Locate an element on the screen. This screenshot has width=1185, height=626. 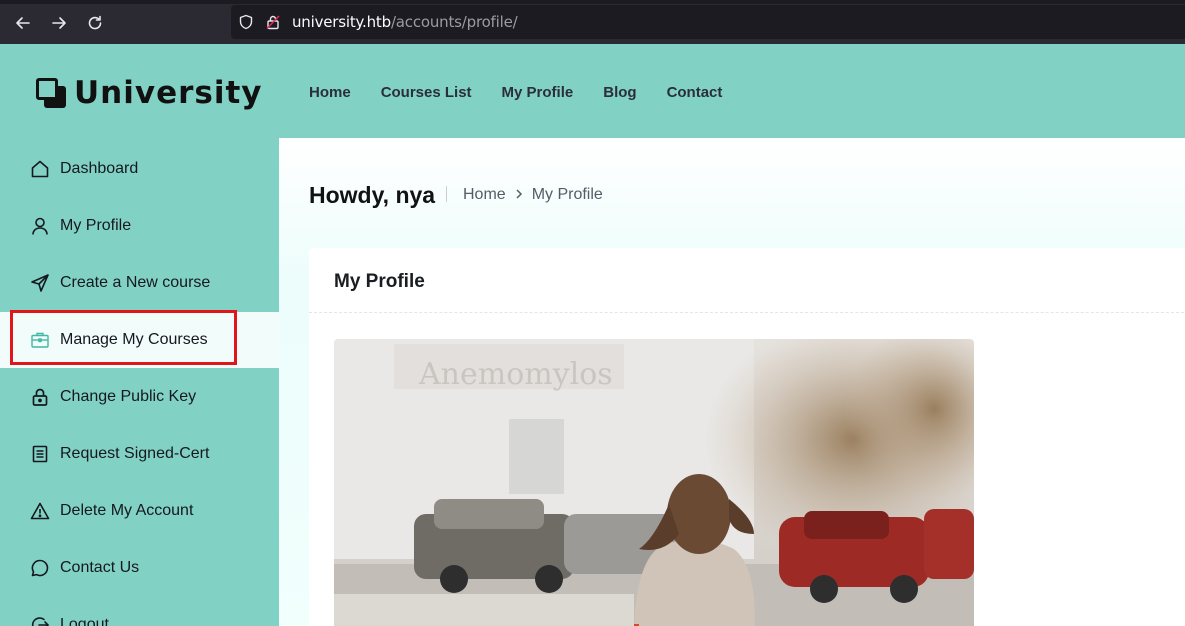
sidebar-item-label: Create a New course is located at coordinates (135, 282).